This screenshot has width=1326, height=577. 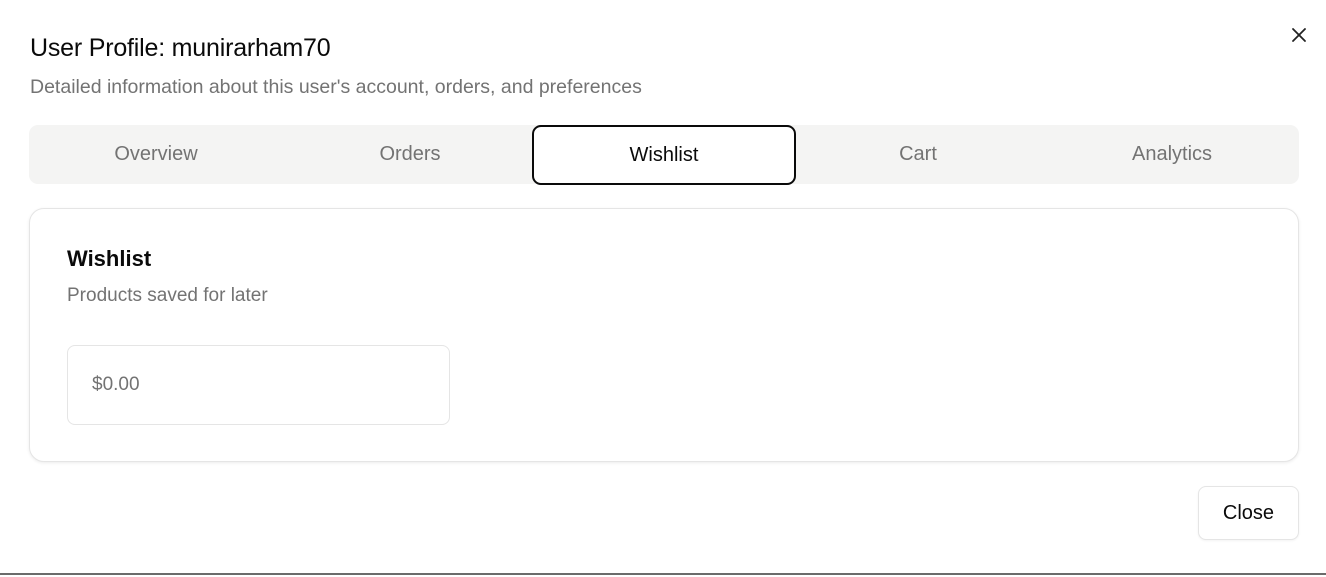 I want to click on tab-wishlist: Wishlist, so click(x=664, y=155).